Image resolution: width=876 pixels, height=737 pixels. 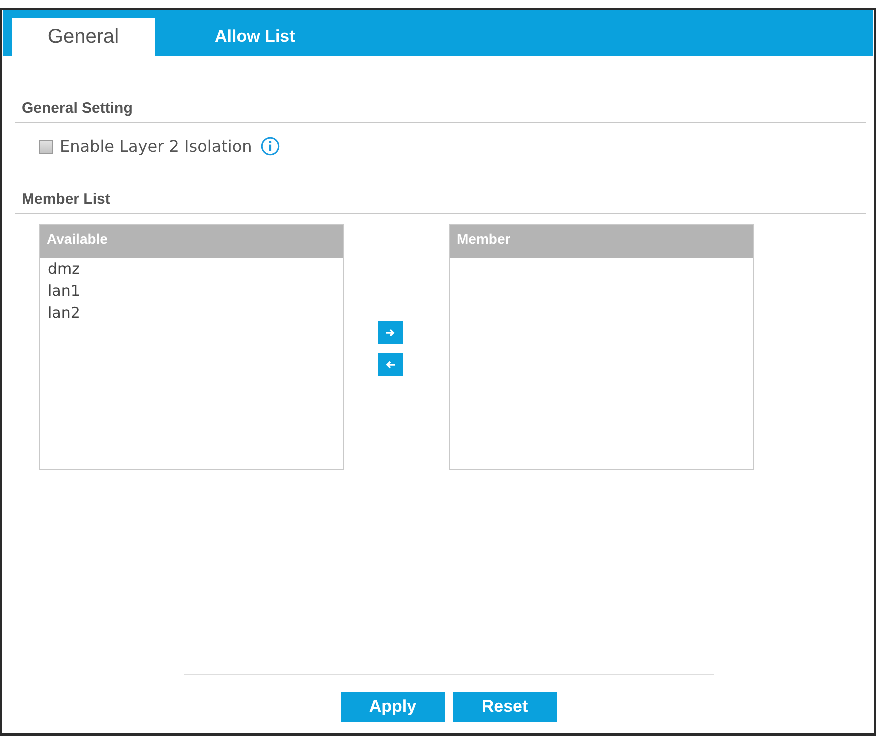 I want to click on list-item: lan1, so click(x=191, y=291).